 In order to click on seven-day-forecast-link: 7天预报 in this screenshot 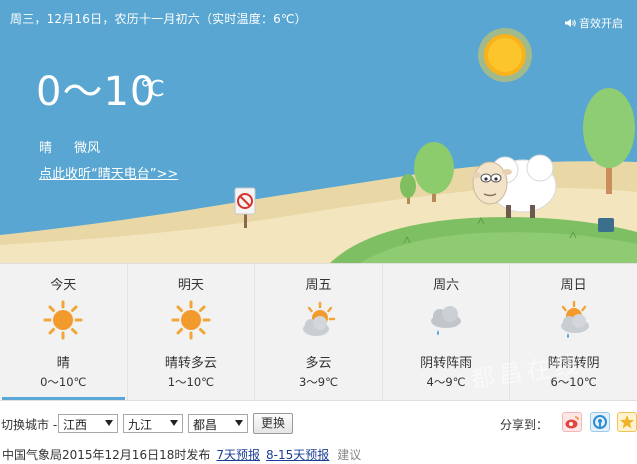, I will do `click(238, 455)`.